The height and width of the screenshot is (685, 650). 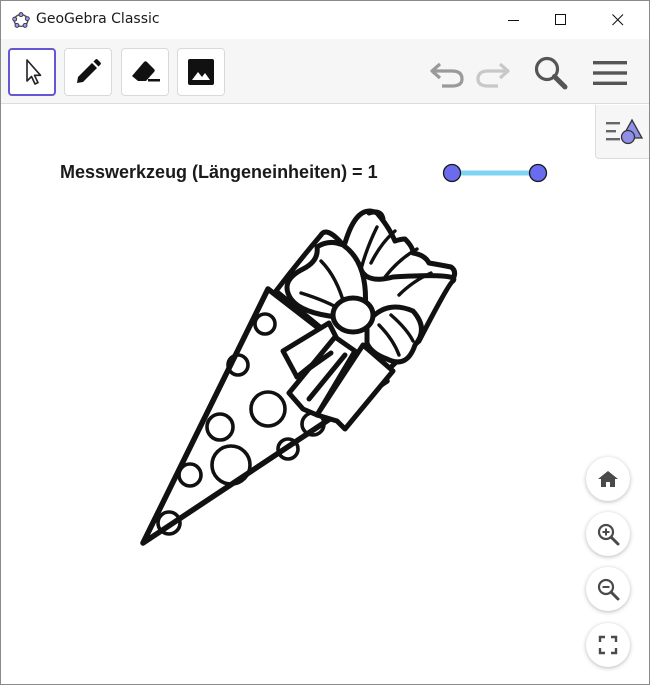 I want to click on main-menu-button, so click(x=610, y=73).